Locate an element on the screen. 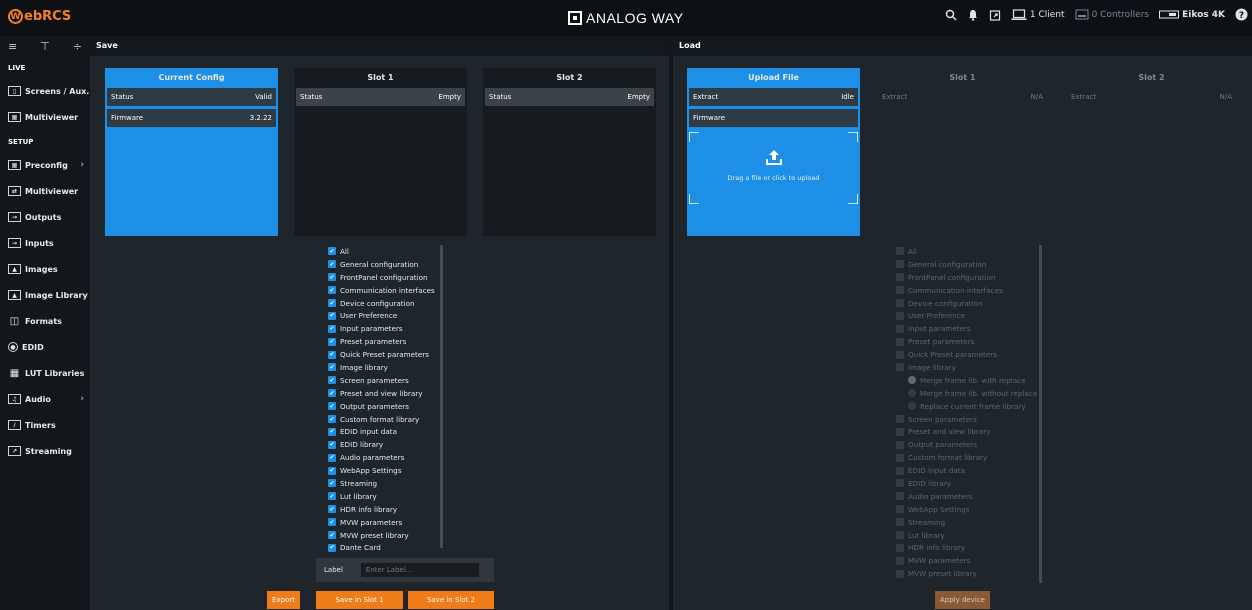 The height and width of the screenshot is (610, 1252). checkbox-item: MVW preset library is located at coordinates (966, 573).